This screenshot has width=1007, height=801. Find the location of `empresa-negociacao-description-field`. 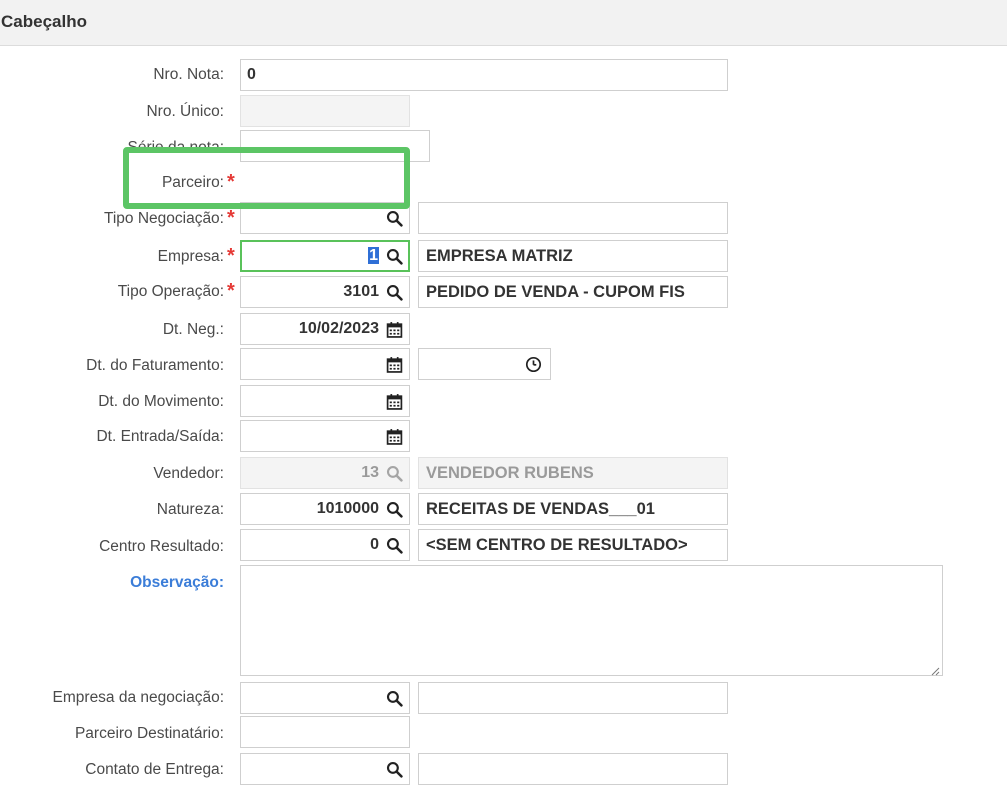

empresa-negociacao-description-field is located at coordinates (573, 698).